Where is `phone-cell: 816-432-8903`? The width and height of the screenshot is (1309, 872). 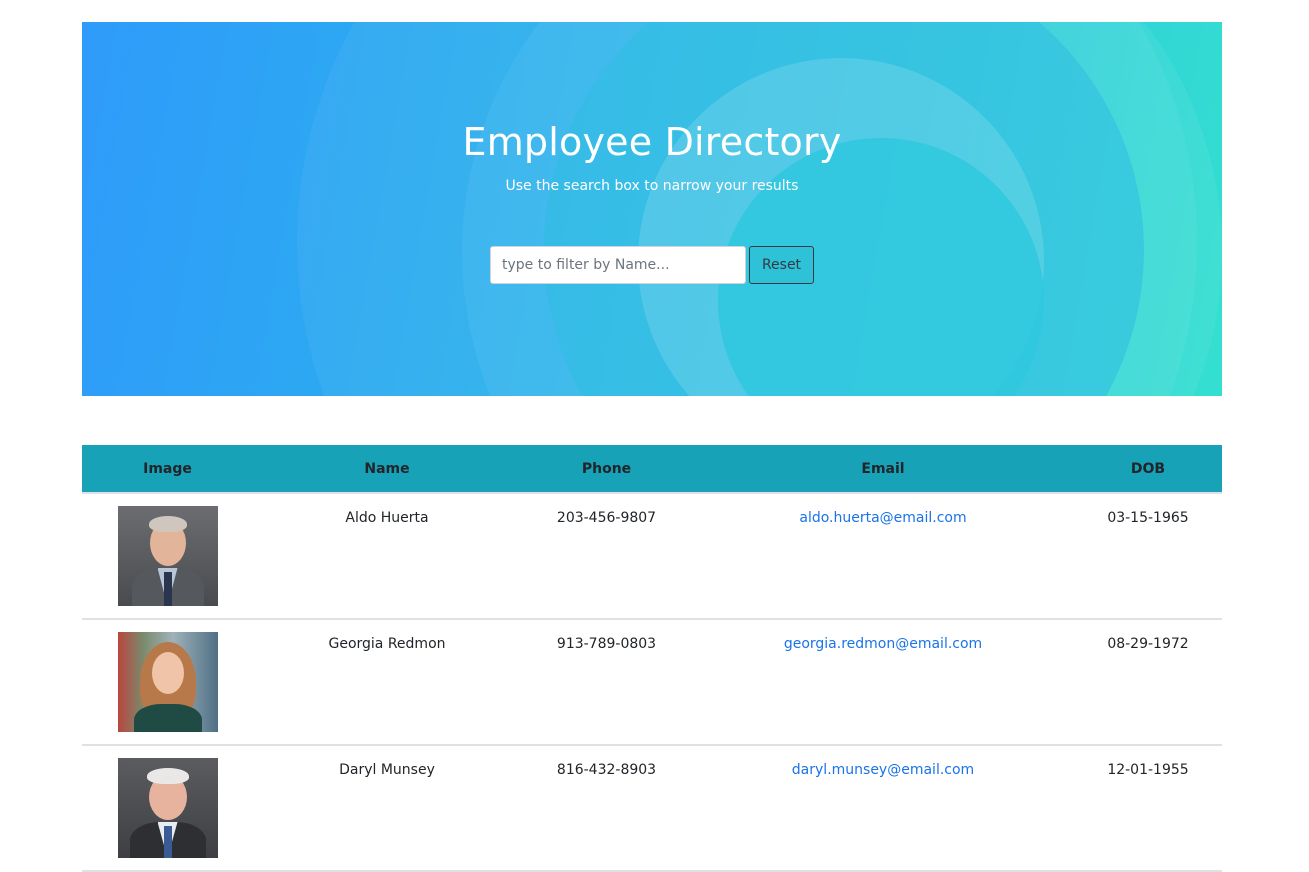
phone-cell: 816-432-8903 is located at coordinates (606, 808).